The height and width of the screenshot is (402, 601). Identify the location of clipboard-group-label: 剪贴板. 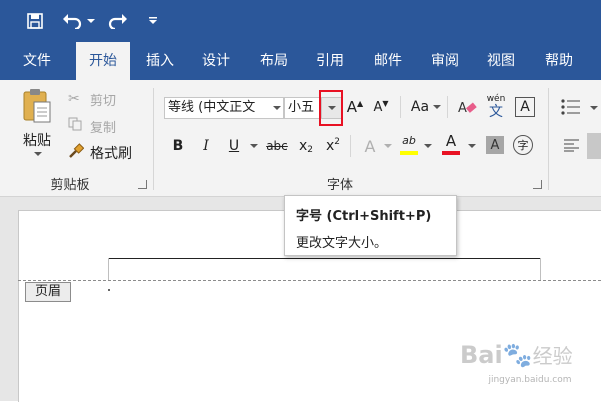
(70, 185).